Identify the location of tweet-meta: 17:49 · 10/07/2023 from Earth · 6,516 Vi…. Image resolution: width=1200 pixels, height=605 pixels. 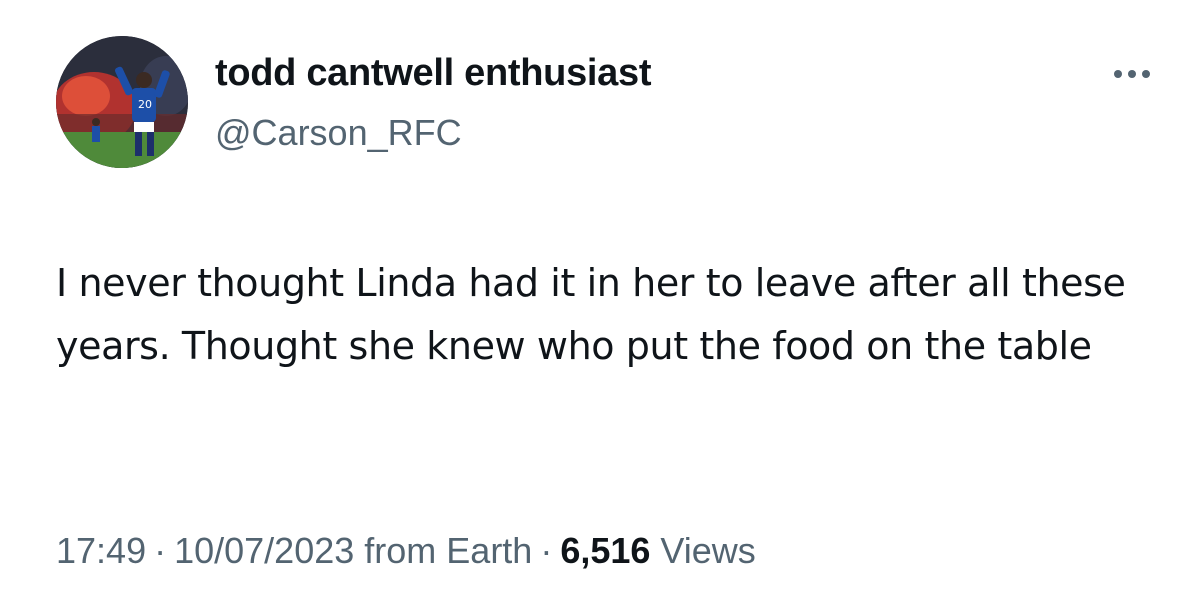
(406, 551).